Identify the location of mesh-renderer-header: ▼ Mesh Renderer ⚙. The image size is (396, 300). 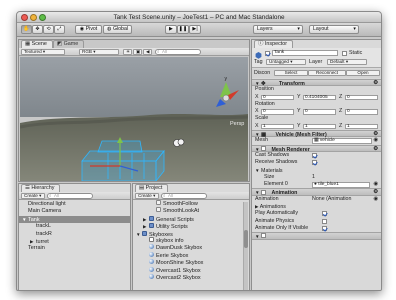
(316, 148).